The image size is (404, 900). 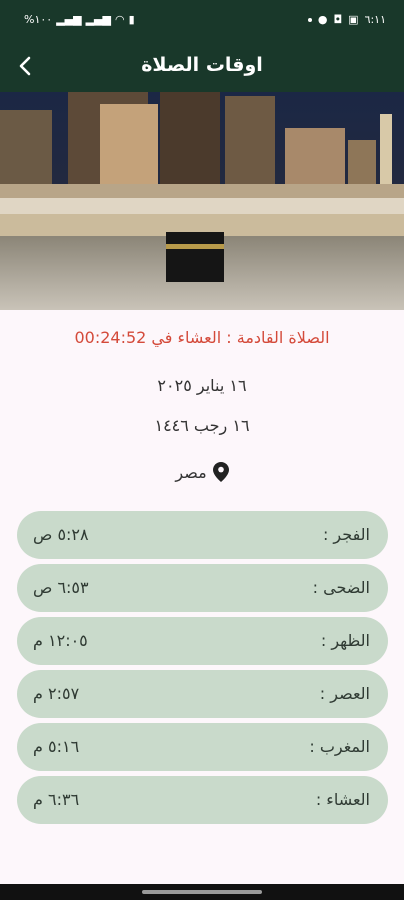 I want to click on prayer-name: المغرب :, so click(x=339, y=746).